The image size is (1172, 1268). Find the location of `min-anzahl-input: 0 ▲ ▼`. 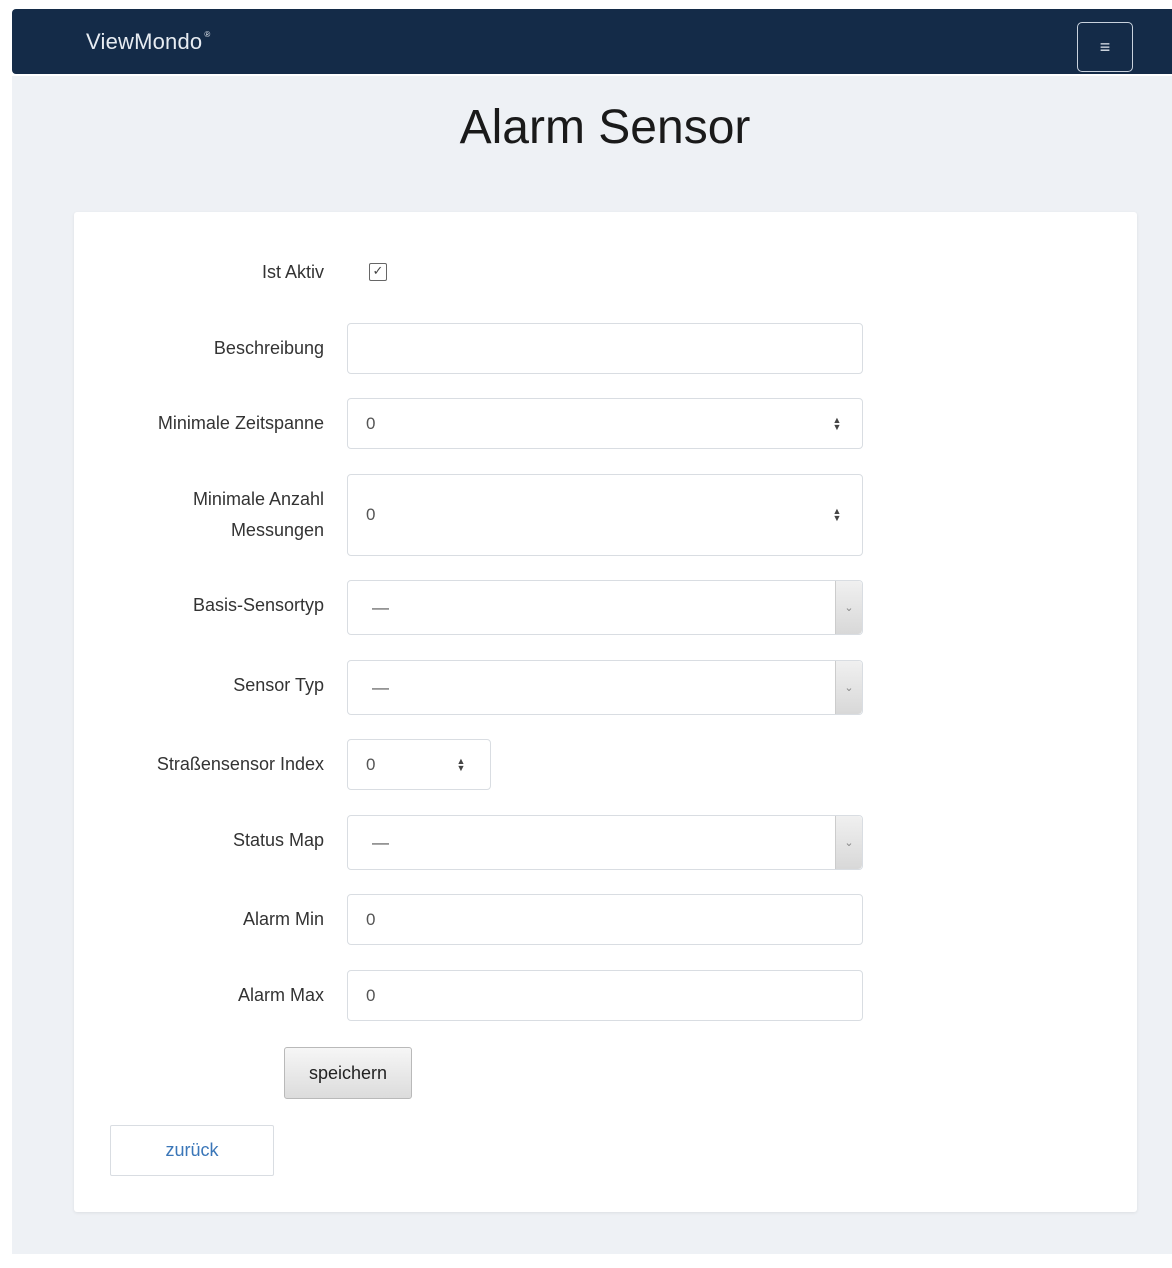

min-anzahl-input: 0 ▲ ▼ is located at coordinates (605, 515).